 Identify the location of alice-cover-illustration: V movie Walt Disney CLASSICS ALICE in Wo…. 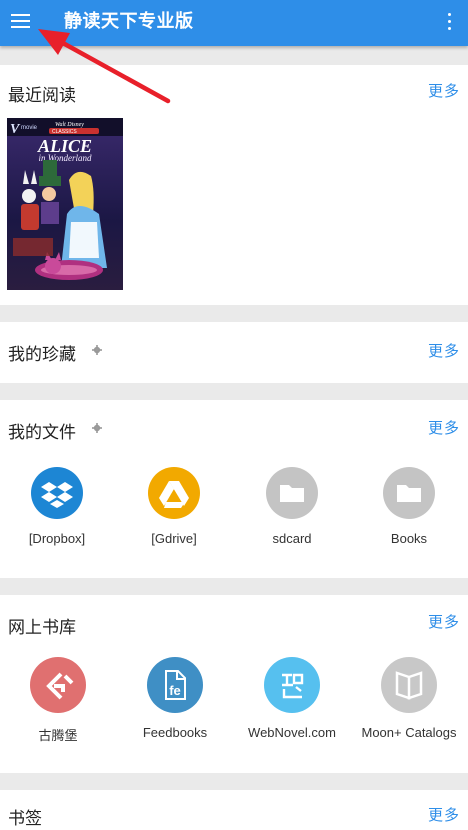
(65, 204).